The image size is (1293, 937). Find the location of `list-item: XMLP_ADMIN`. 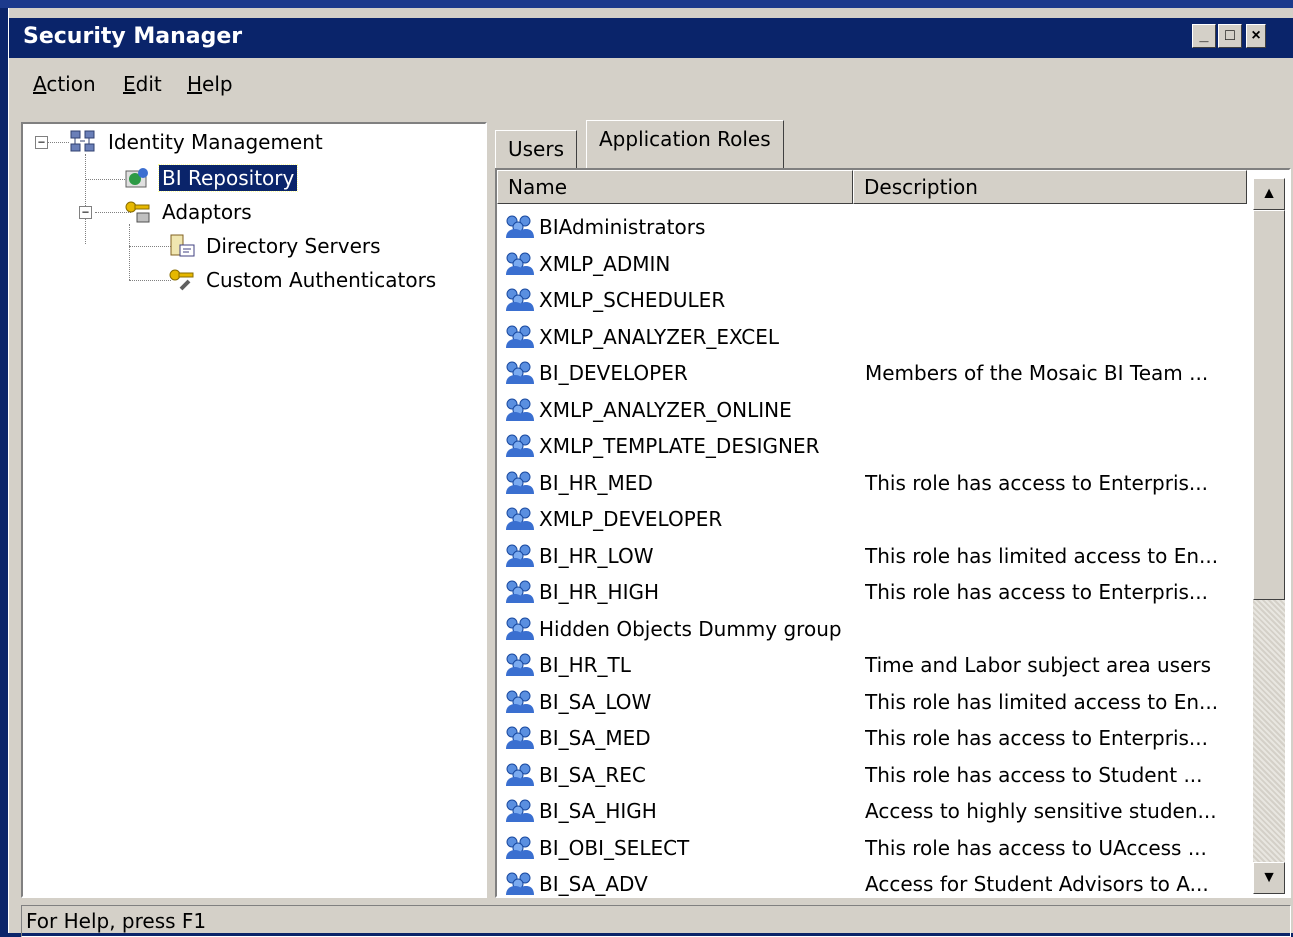

list-item: XMLP_ADMIN is located at coordinates (873, 263).